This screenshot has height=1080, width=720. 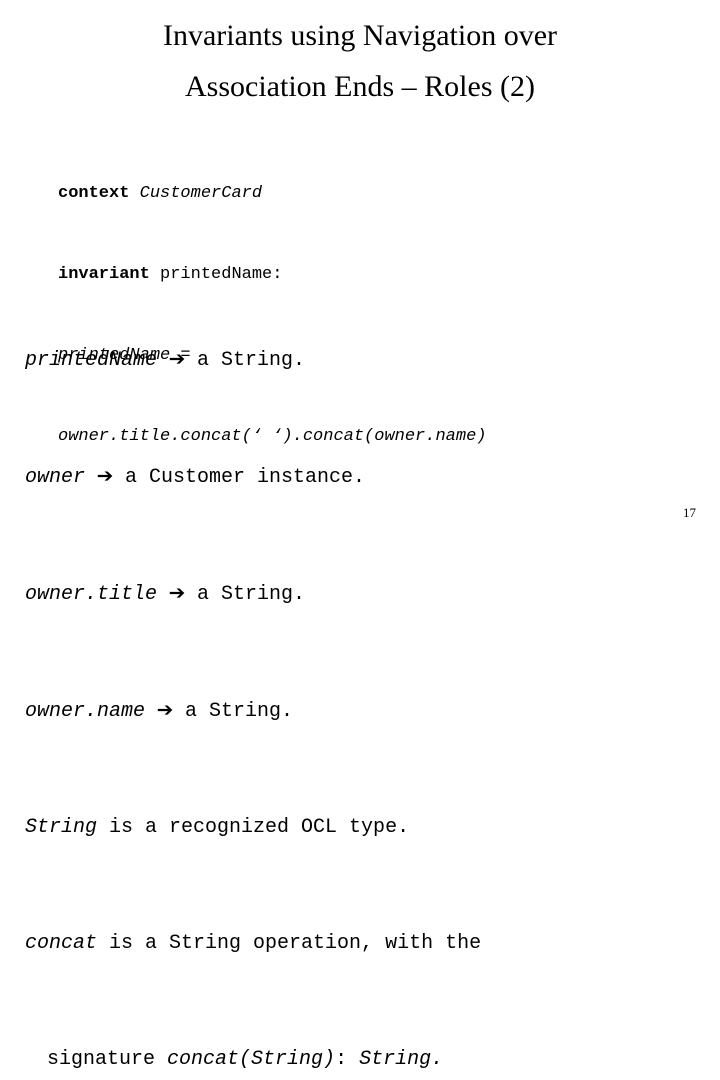 What do you see at coordinates (94, 193) in the screenshot?
I see `code-keyword-context: context` at bounding box center [94, 193].